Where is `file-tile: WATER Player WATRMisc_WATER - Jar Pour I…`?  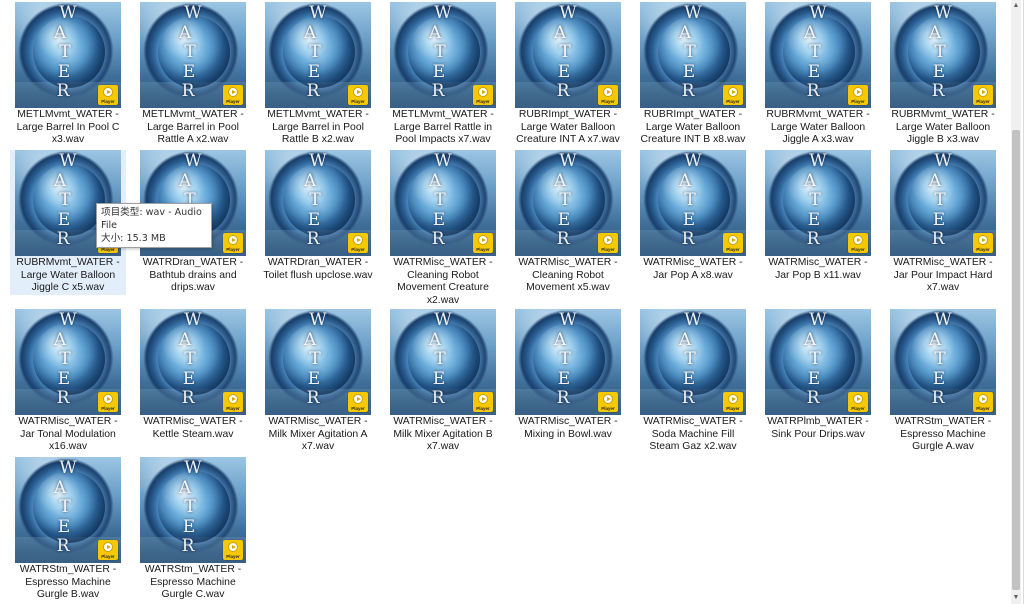
file-tile: WATER Player WATRMisc_WATER - Jar Pour I… is located at coordinates (943, 222).